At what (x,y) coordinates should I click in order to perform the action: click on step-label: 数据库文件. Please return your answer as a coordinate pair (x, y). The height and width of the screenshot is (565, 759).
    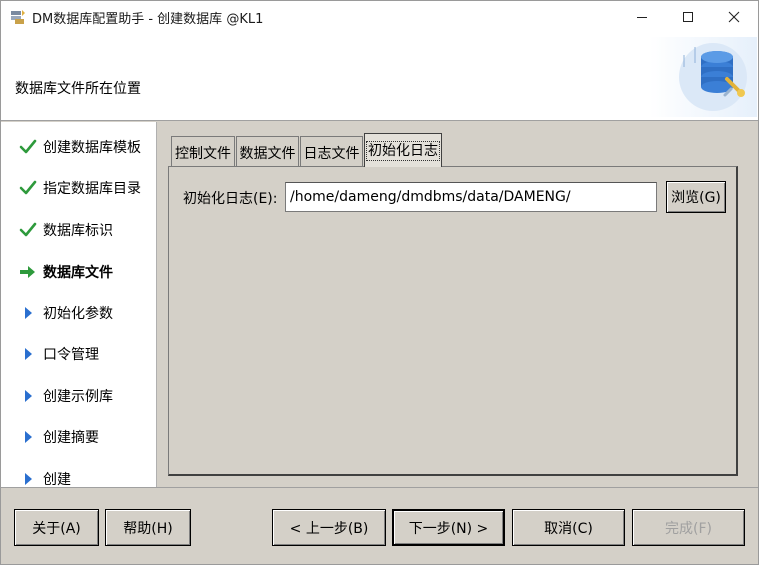
    Looking at the image, I should click on (78, 273).